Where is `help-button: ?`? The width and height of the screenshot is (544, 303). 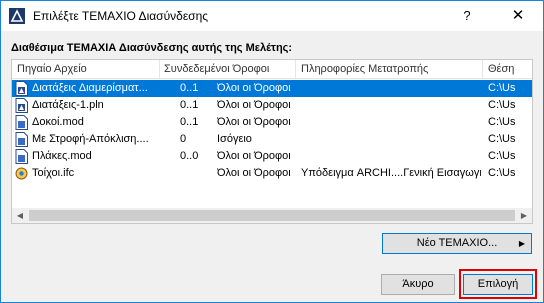 help-button: ? is located at coordinates (467, 16).